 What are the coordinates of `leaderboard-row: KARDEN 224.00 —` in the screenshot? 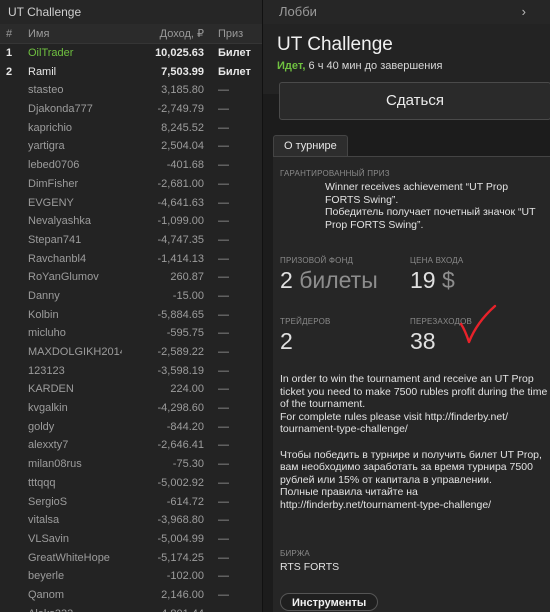 It's located at (131, 389).